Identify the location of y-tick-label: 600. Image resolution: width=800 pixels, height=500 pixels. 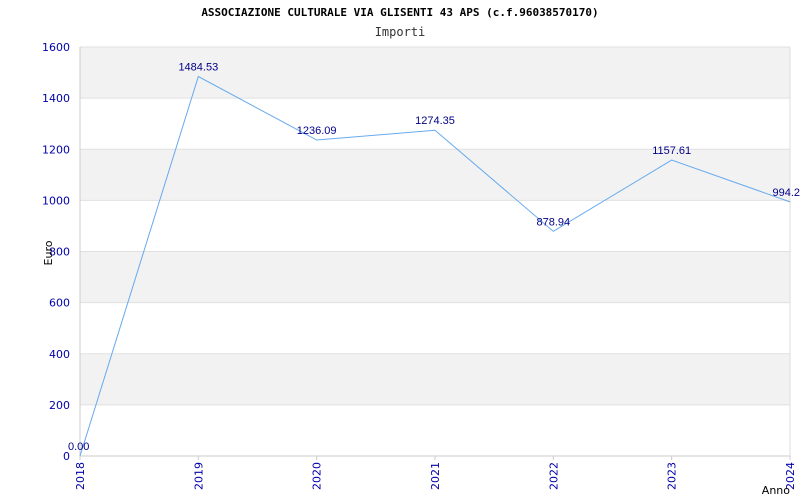
(59, 303).